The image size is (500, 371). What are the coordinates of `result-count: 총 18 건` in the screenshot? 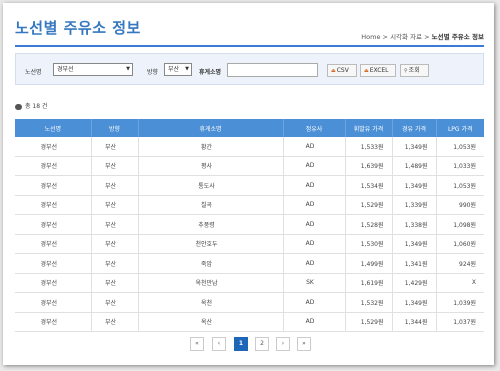 It's located at (31, 105).